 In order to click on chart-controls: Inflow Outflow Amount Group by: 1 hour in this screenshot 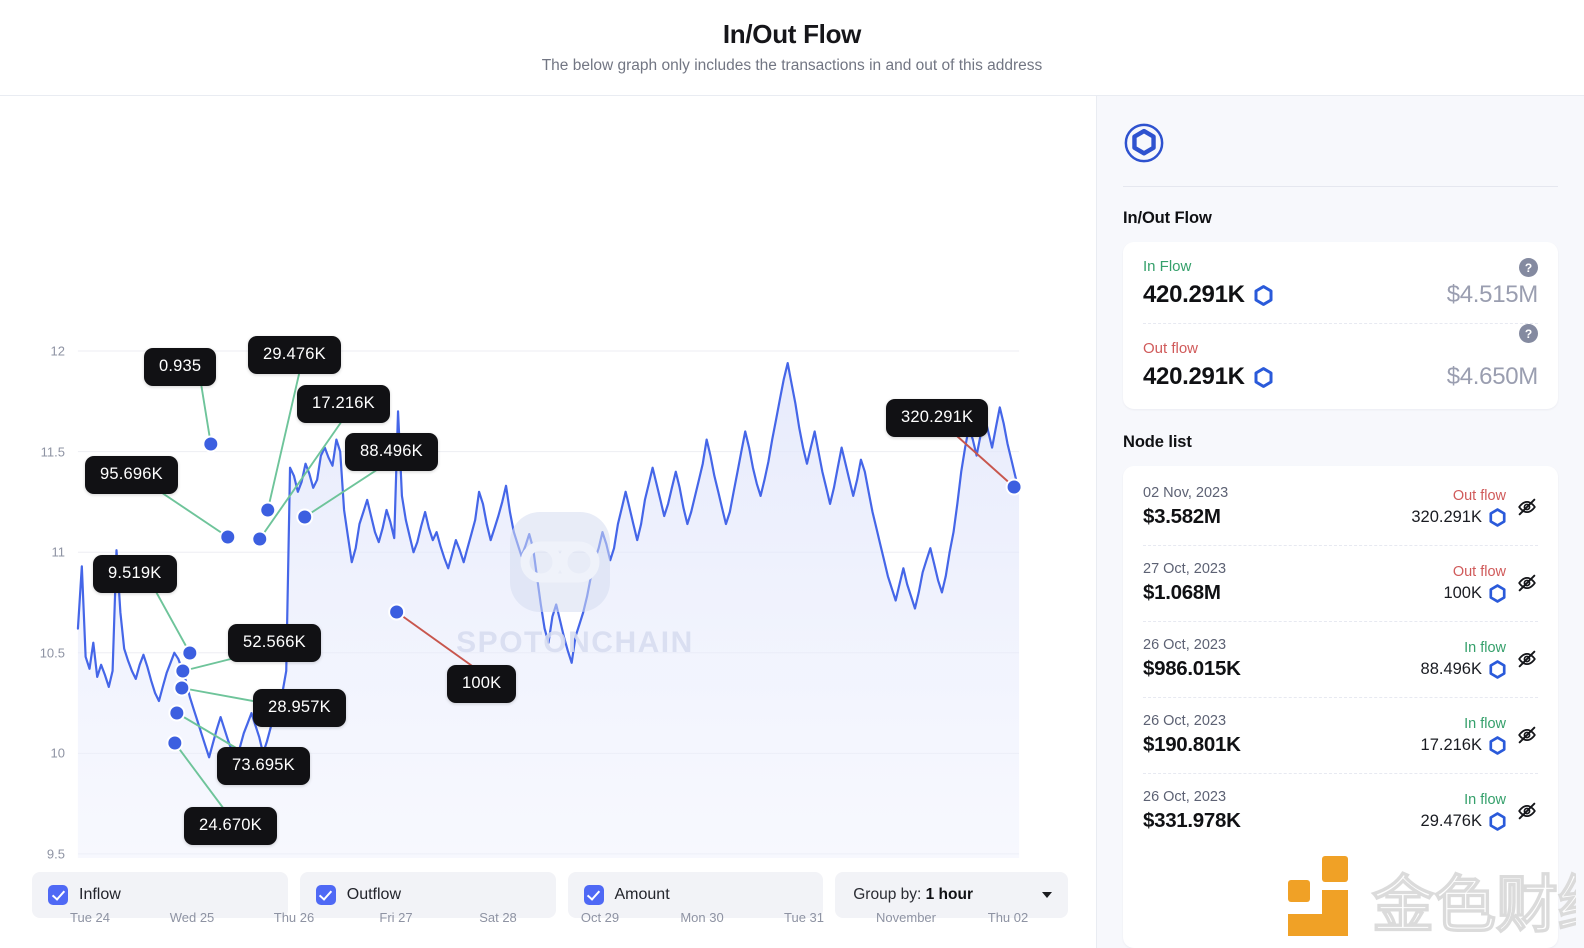, I will do `click(548, 903)`.